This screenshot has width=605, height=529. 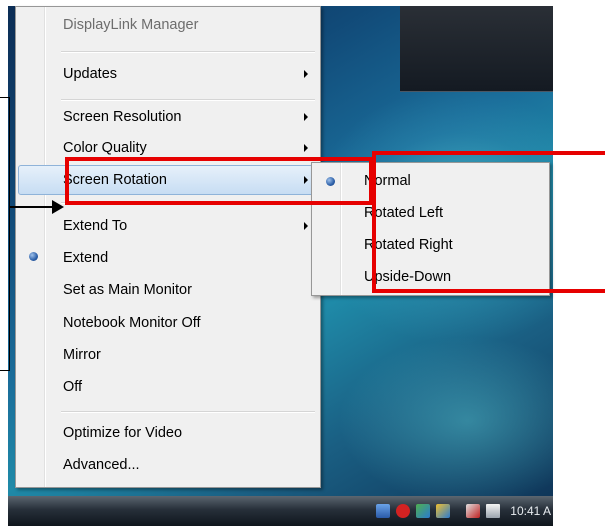 I want to click on menu-item-displaylink-manager: DisplayLink Manager, so click(x=167, y=25).